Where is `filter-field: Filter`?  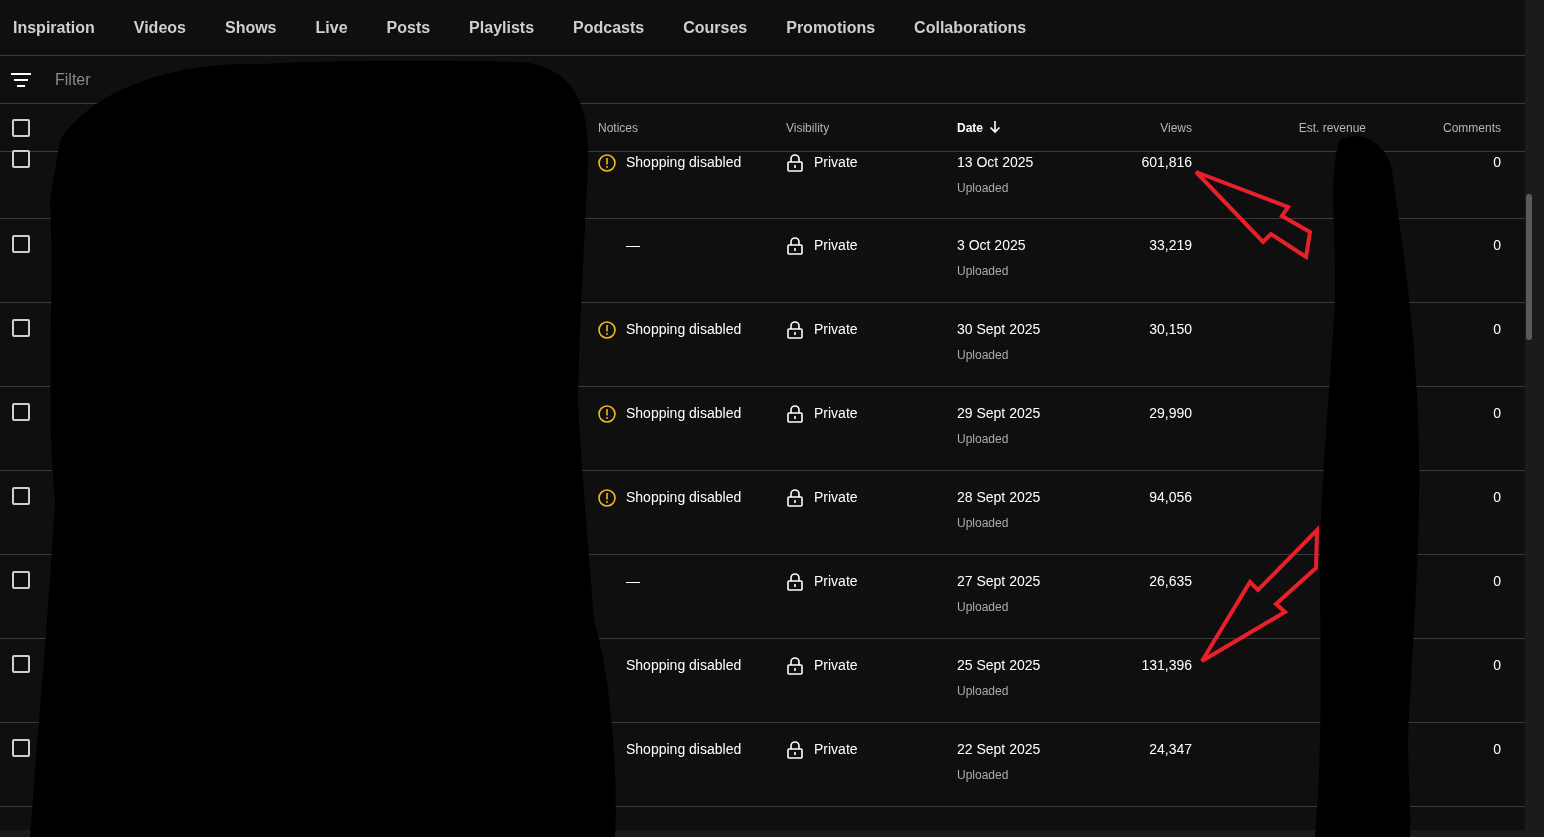 filter-field: Filter is located at coordinates (88, 79).